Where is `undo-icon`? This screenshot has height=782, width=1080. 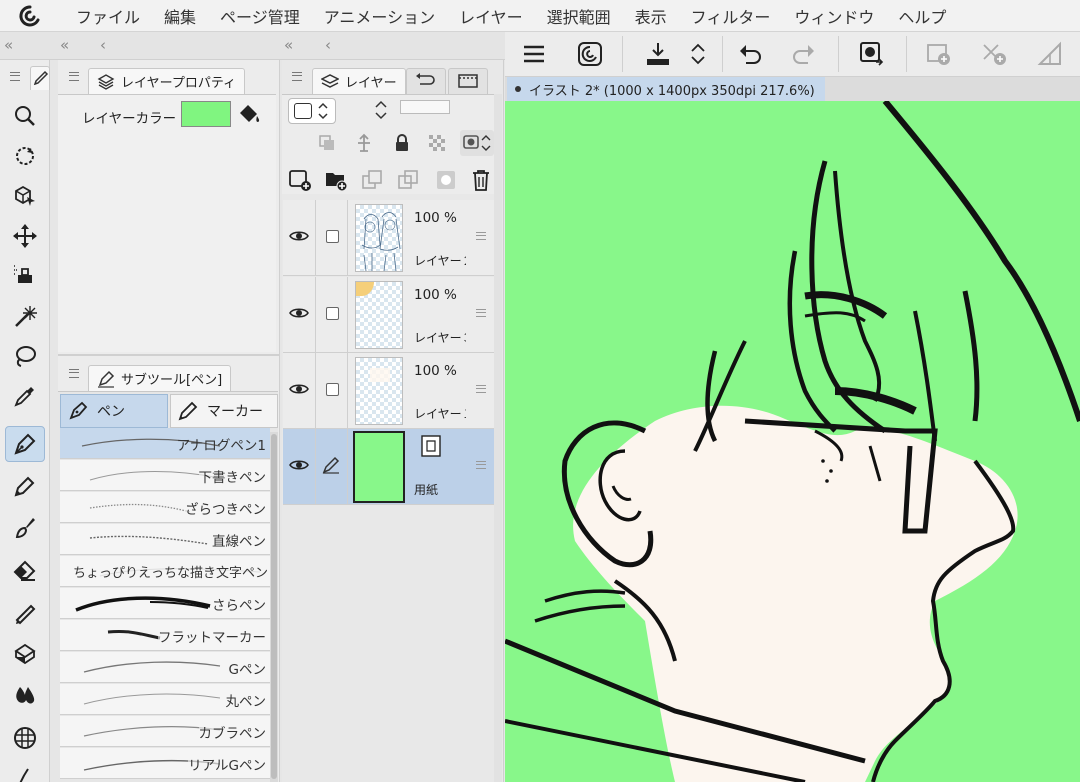 undo-icon is located at coordinates (750, 54).